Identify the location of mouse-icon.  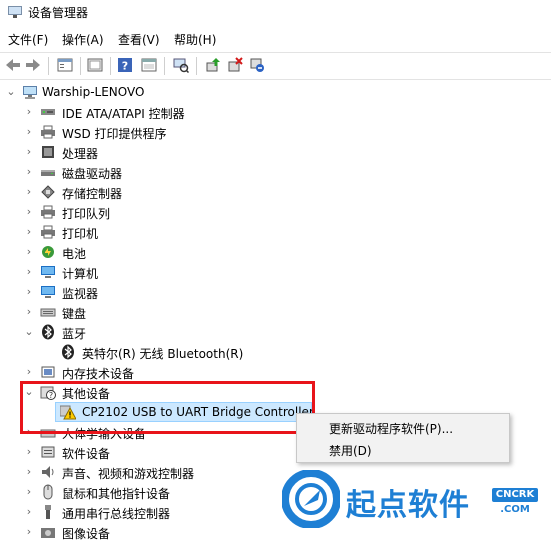
(48, 492).